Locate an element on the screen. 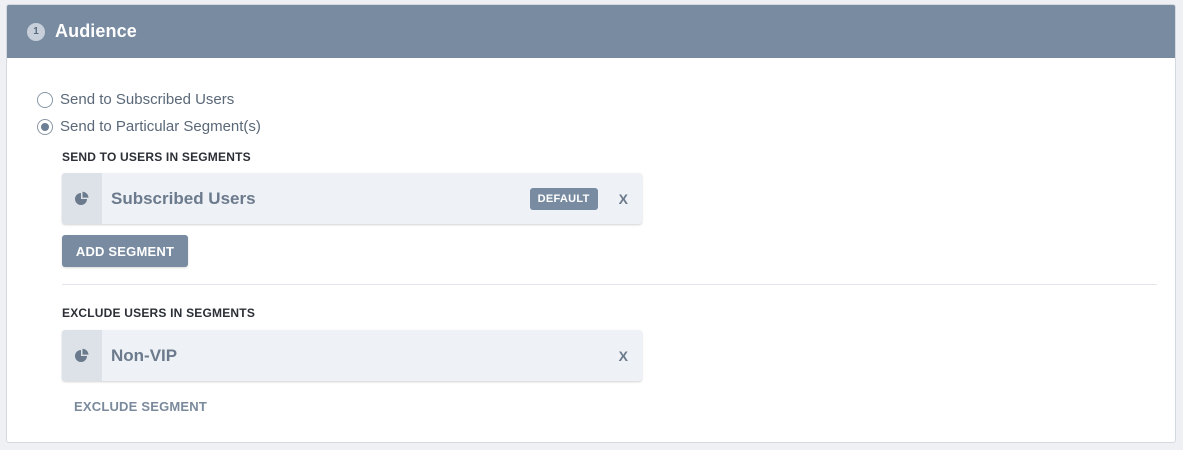 Image resolution: width=1183 pixels, height=450 pixels. default-badge: DEFAULT is located at coordinates (563, 198).